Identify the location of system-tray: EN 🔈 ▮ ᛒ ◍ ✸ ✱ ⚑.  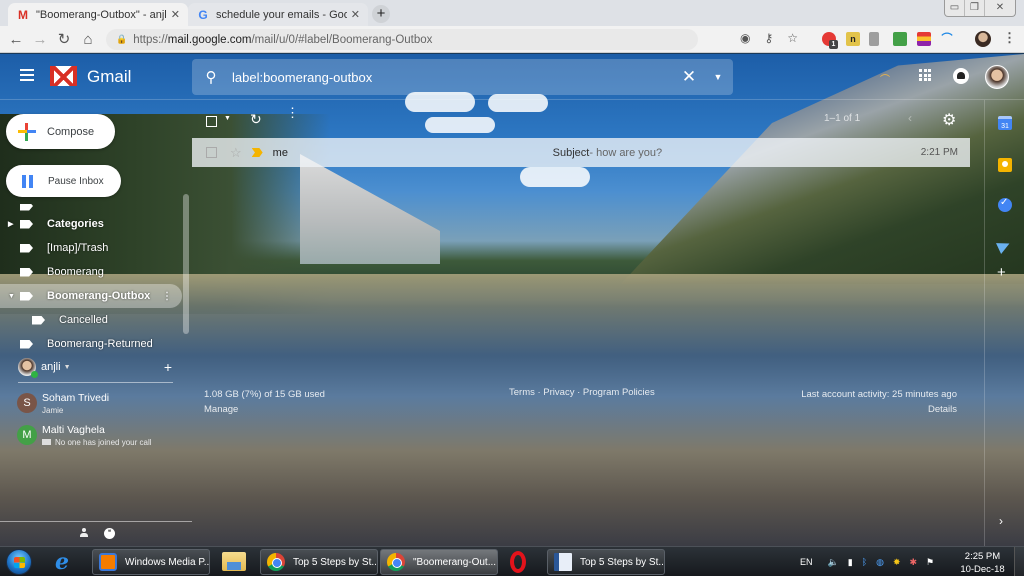
(867, 561).